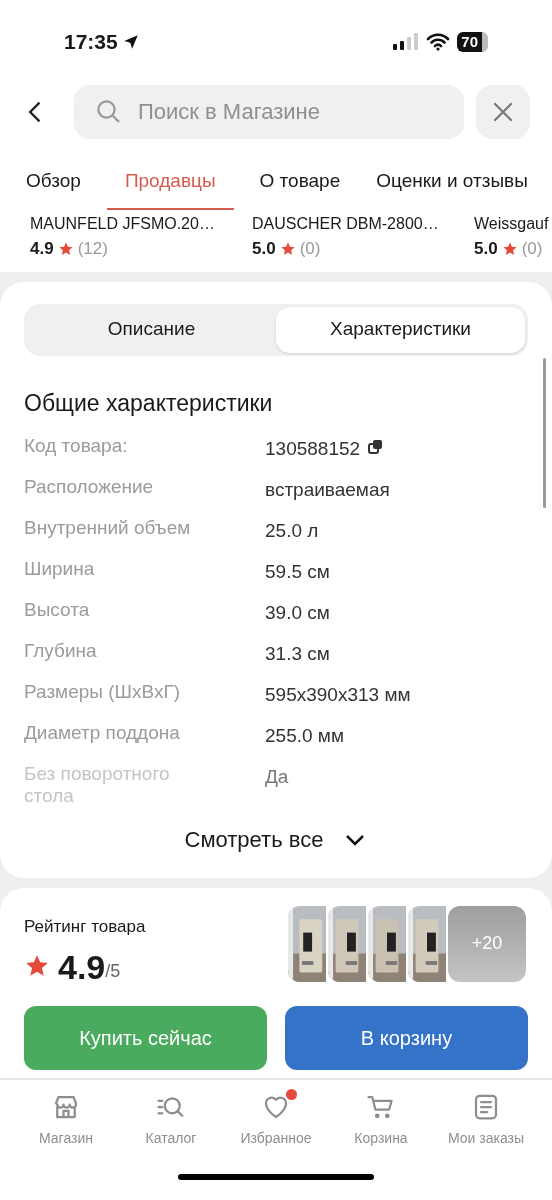 Image resolution: width=552 pixels, height=1200 pixels. Describe the element at coordinates (113, 972) in the screenshot. I see `rating-scale: /5` at that location.